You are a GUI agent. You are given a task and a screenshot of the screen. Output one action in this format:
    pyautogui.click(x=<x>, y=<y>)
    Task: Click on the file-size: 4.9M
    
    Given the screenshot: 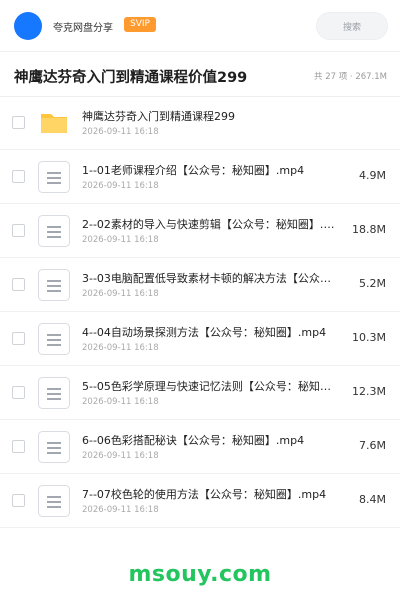 What is the action you would take?
    pyautogui.click(x=372, y=175)
    